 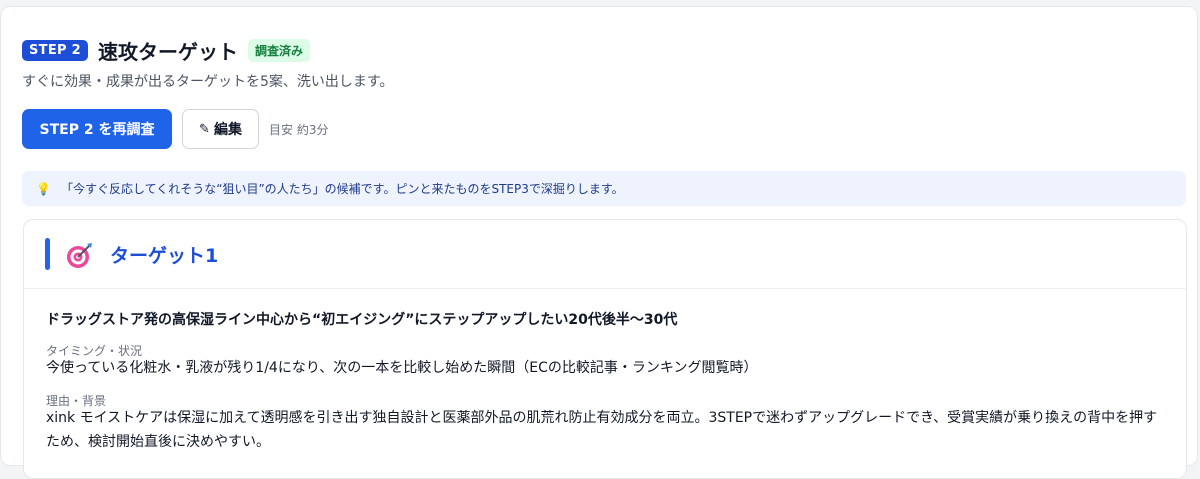 I want to click on time-estimate: 目安 約3分, so click(x=299, y=129).